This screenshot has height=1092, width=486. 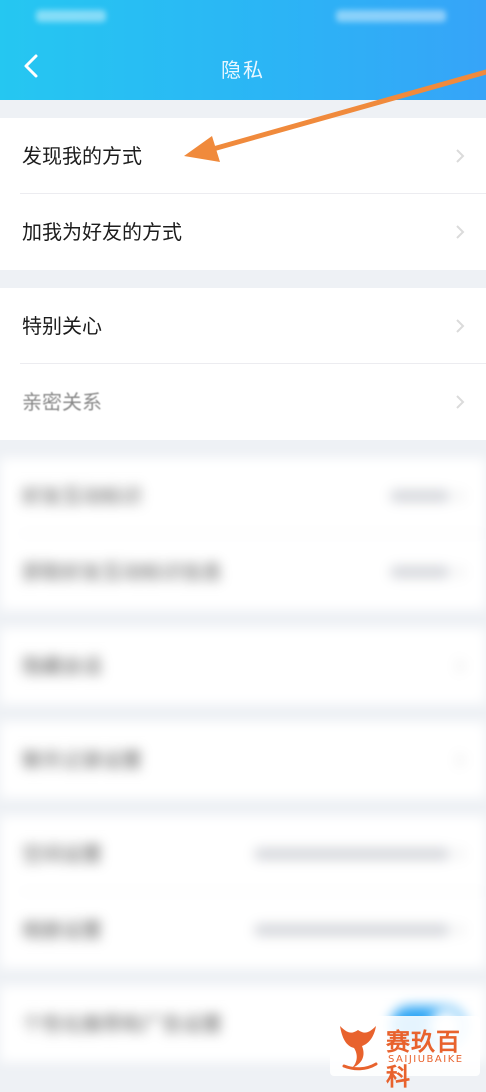 What do you see at coordinates (62, 930) in the screenshot?
I see `row-label: 相册设置` at bounding box center [62, 930].